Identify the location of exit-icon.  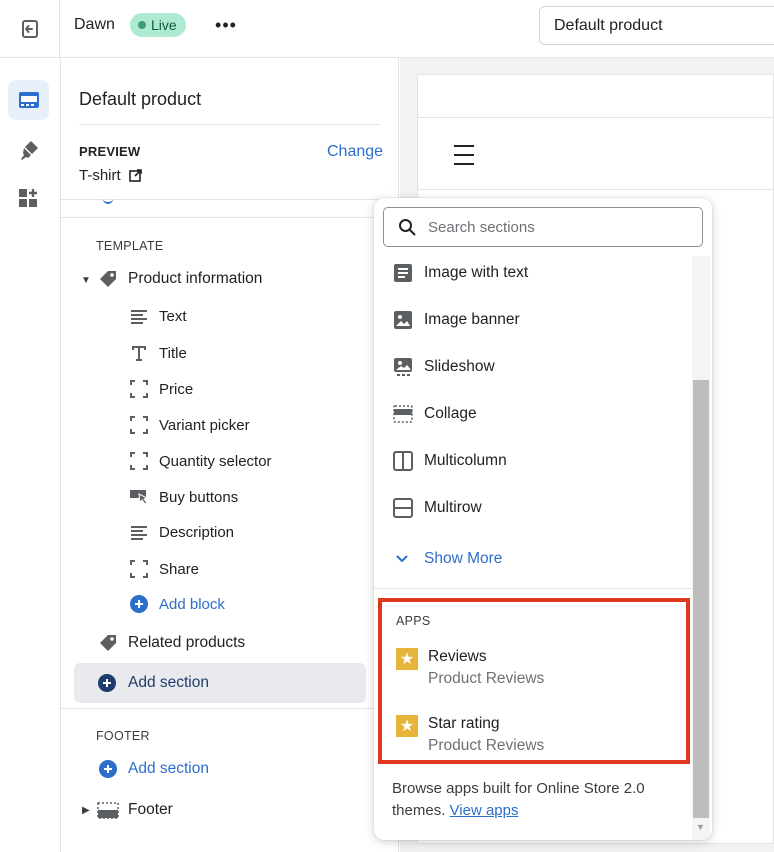
(29, 28).